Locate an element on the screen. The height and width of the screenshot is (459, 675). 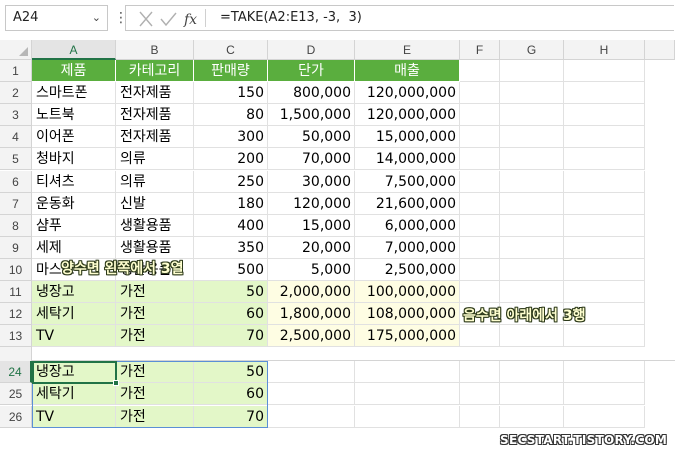
insert-function-icon: fx is located at coordinates (192, 19).